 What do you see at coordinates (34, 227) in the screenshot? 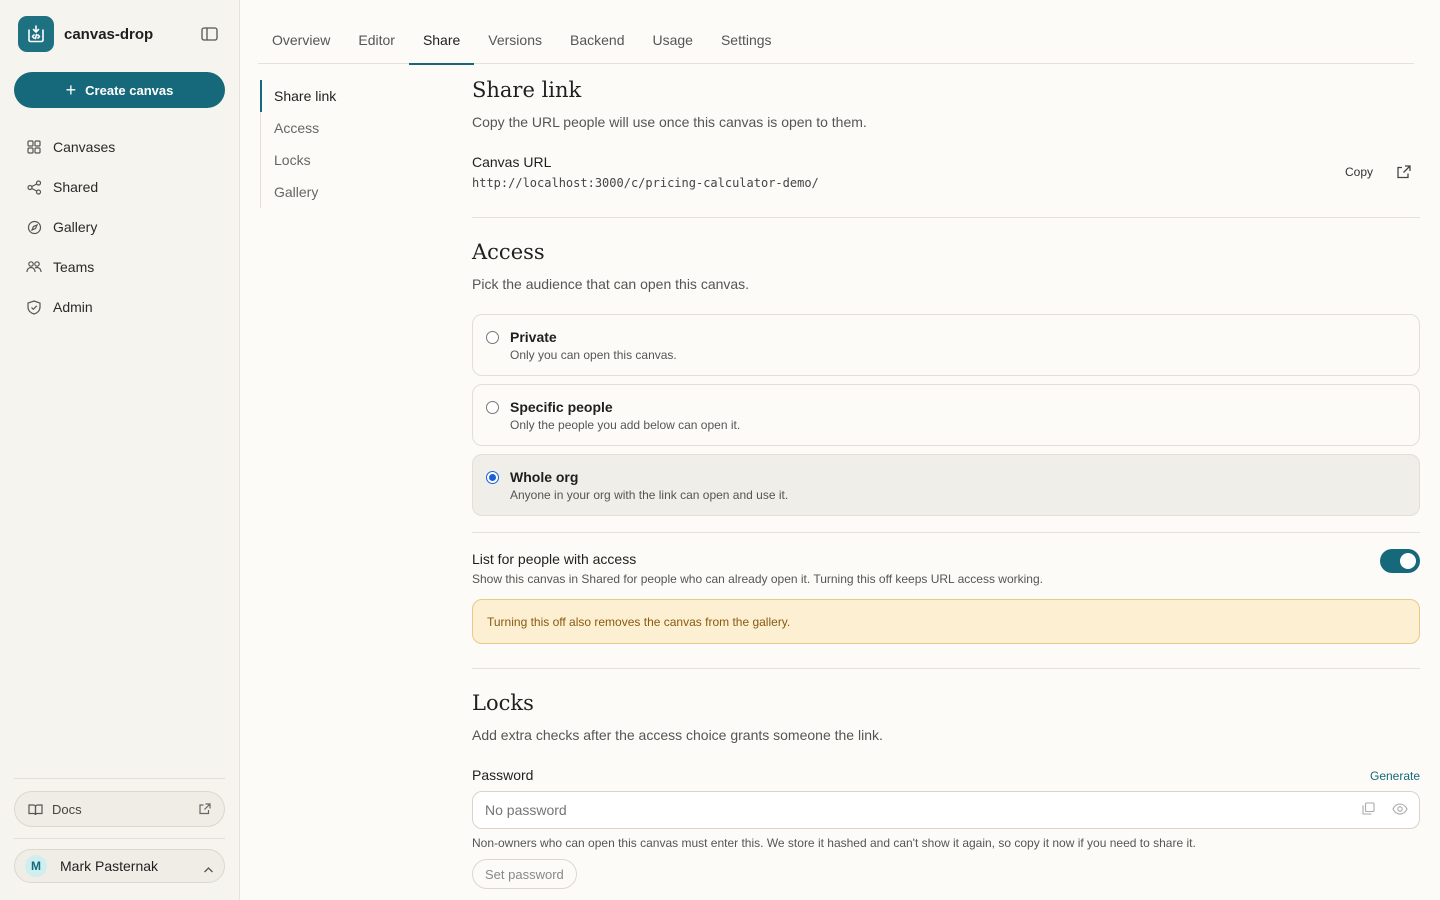
I see `compass-icon` at bounding box center [34, 227].